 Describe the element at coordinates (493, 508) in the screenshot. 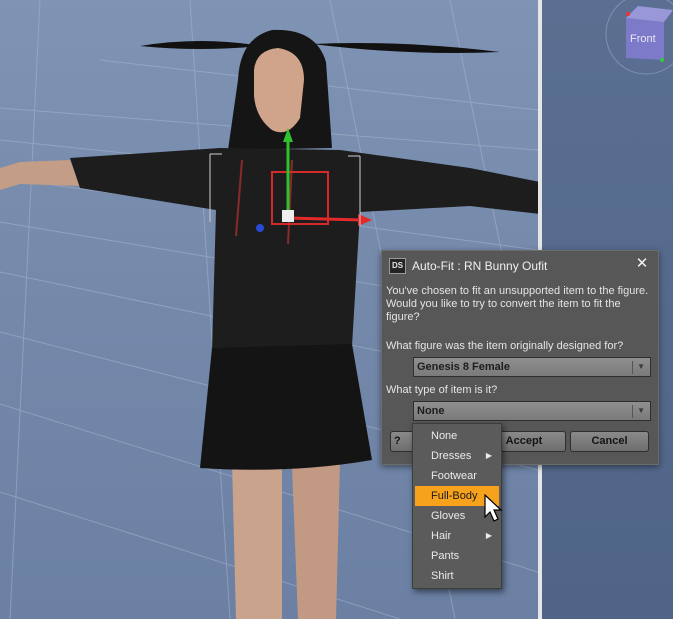

I see `mouse-cursor-icon` at that location.